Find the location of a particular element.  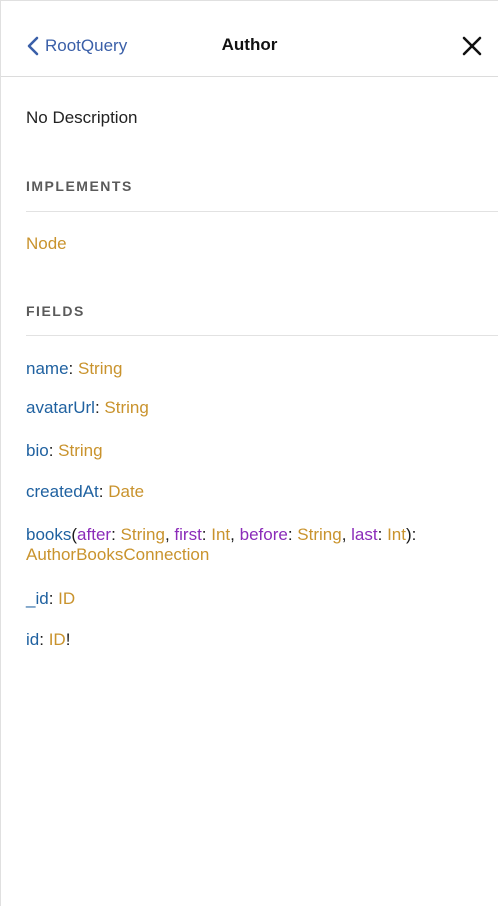

field-row: id: ID! is located at coordinates (255, 640).